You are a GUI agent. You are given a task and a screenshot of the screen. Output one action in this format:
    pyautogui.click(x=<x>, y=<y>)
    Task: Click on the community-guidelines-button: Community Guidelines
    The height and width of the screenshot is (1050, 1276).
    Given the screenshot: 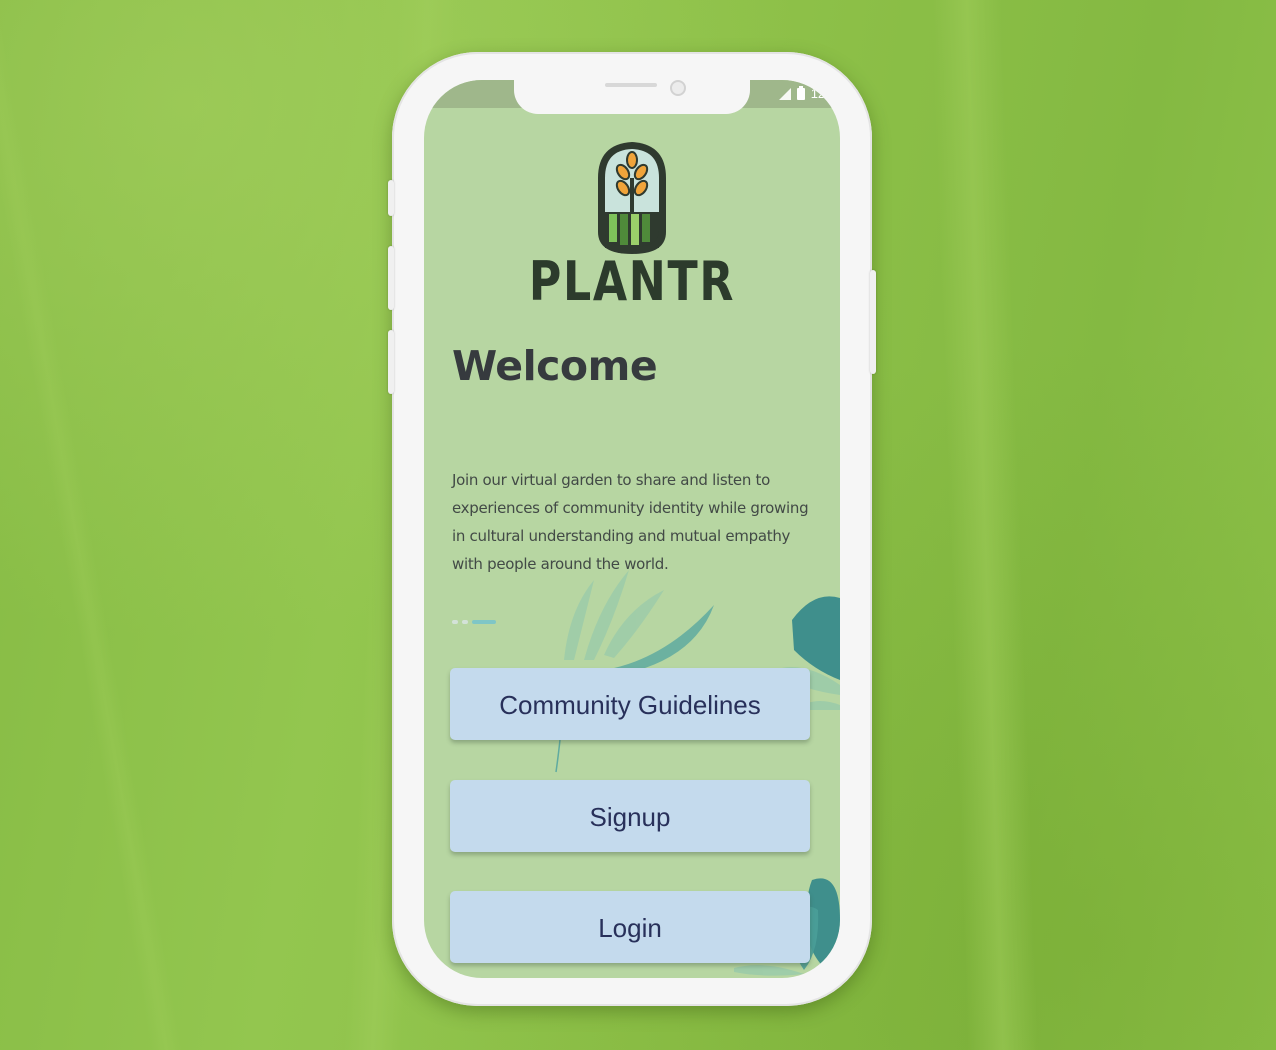 What is the action you would take?
    pyautogui.click(x=630, y=704)
    